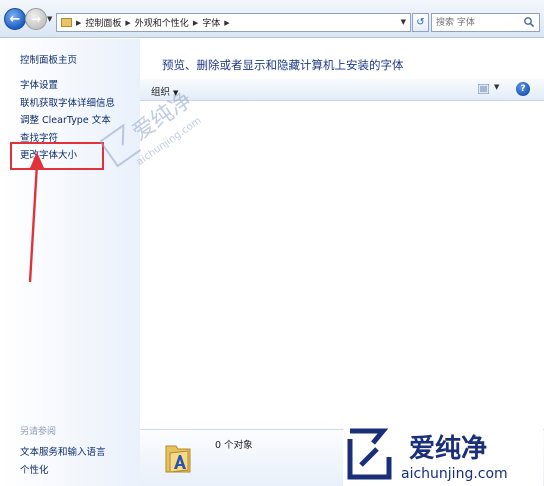 This screenshot has width=544, height=486. Describe the element at coordinates (34, 469) in the screenshot. I see `personalization-link: 个性化` at that location.